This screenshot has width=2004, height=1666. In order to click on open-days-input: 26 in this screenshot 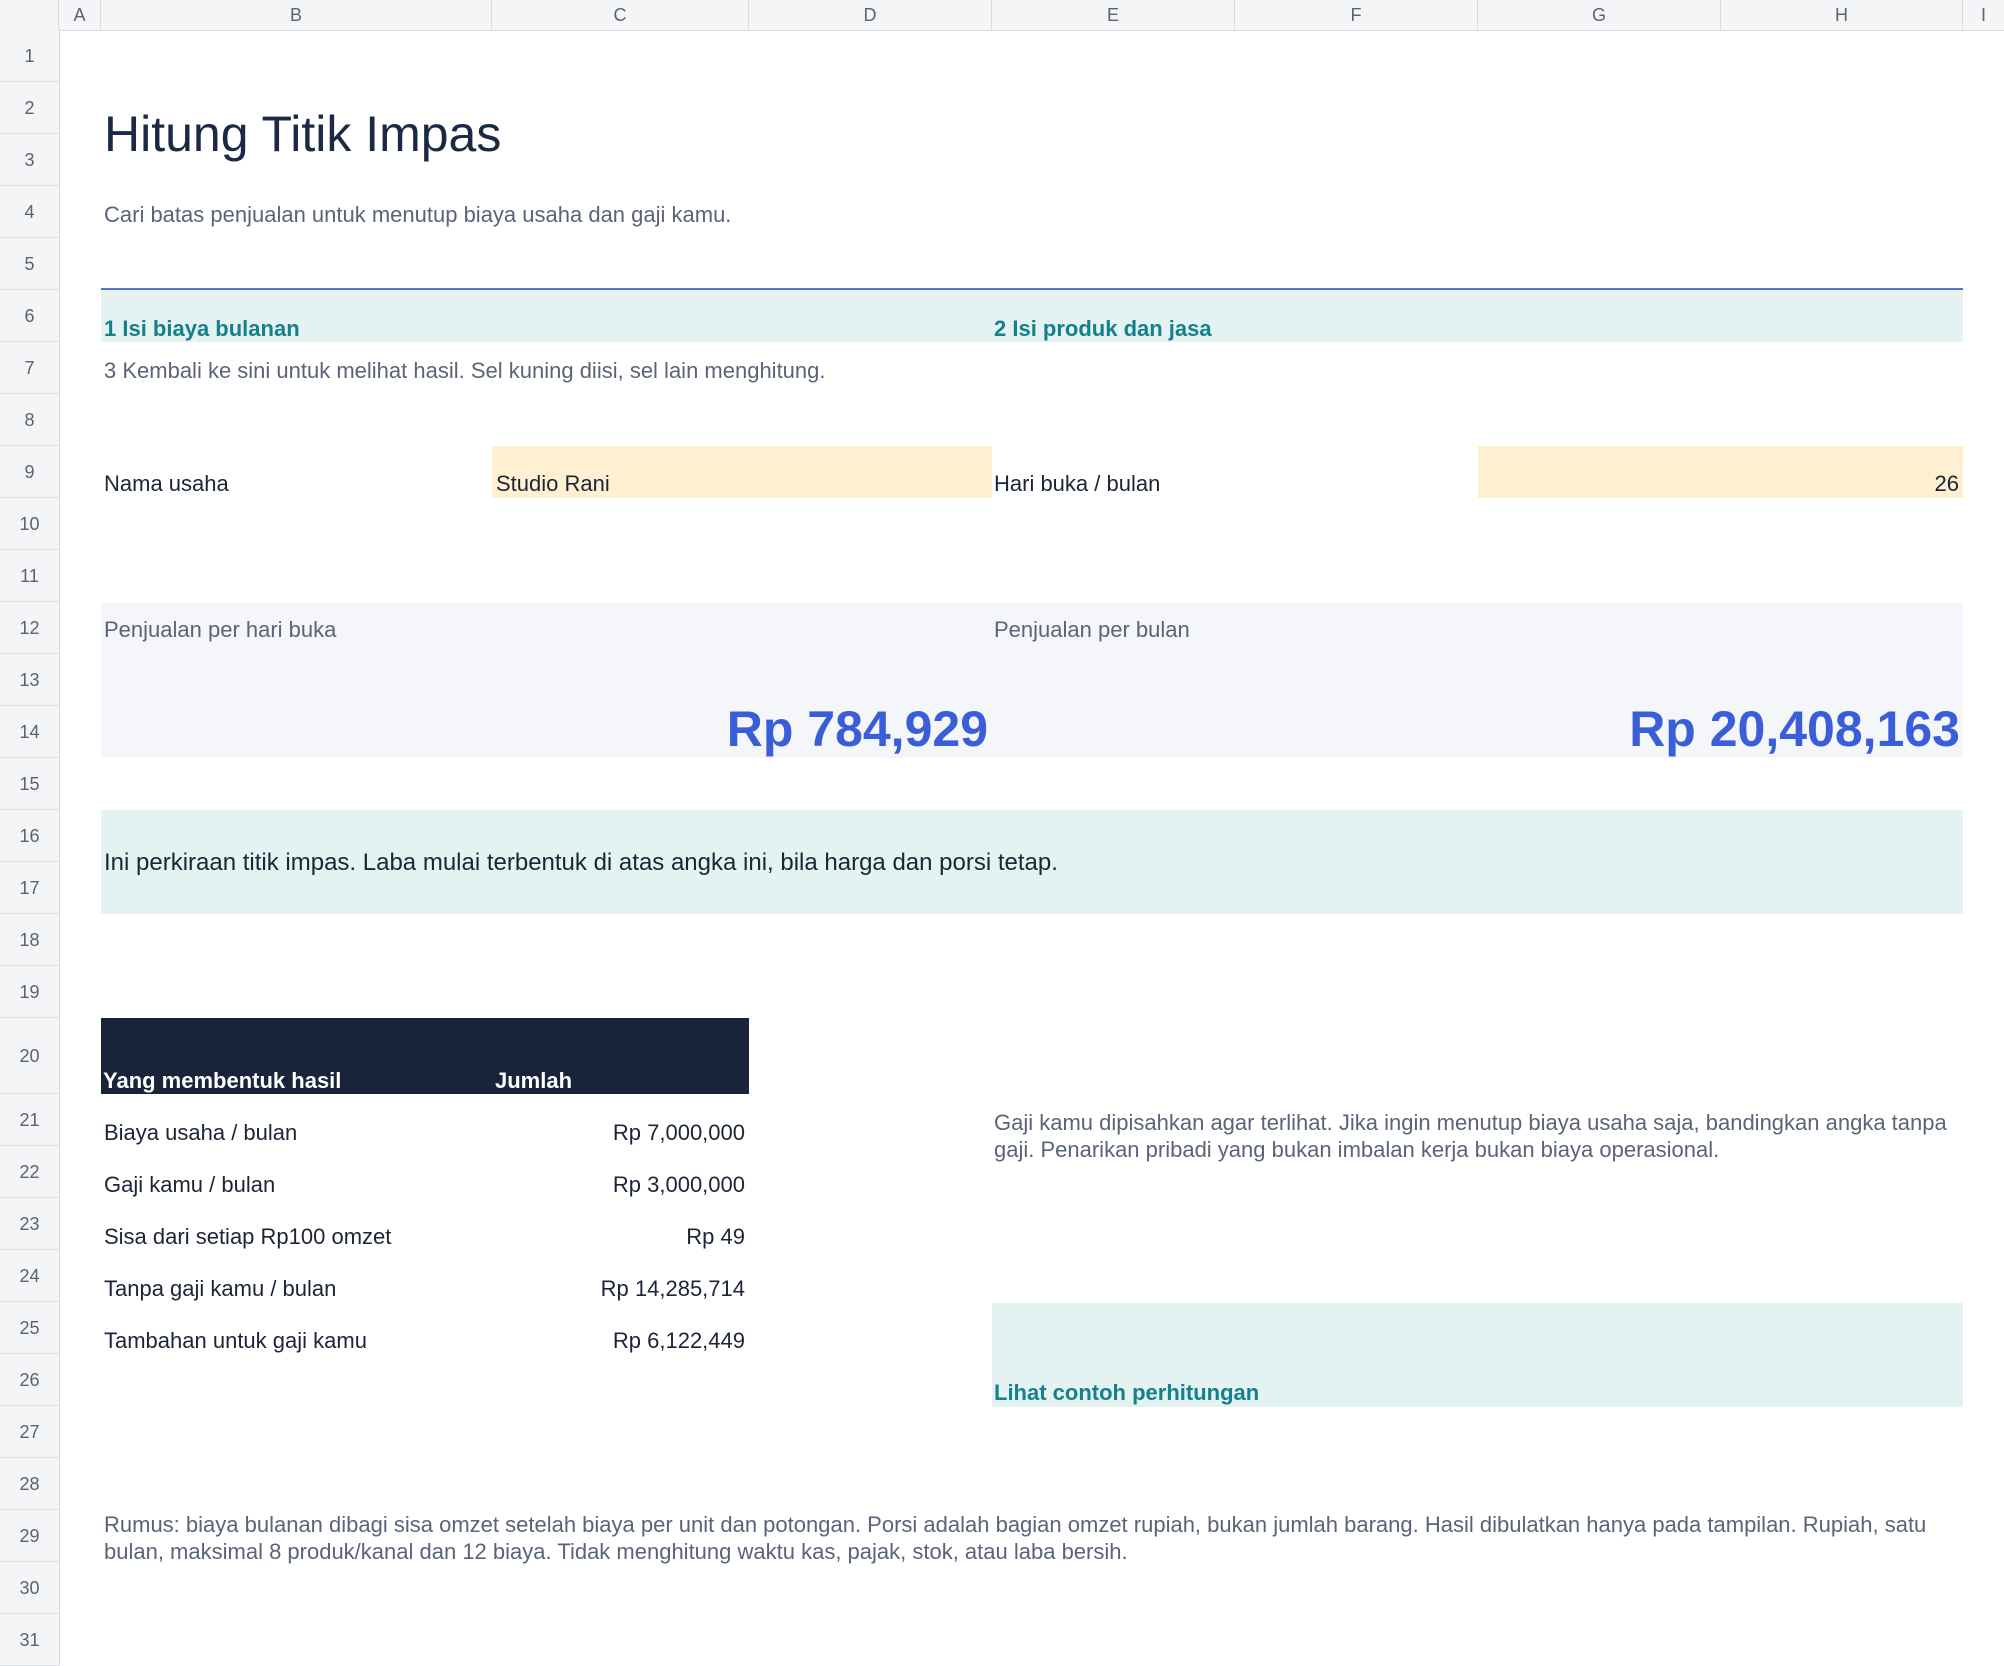, I will do `click(1720, 472)`.